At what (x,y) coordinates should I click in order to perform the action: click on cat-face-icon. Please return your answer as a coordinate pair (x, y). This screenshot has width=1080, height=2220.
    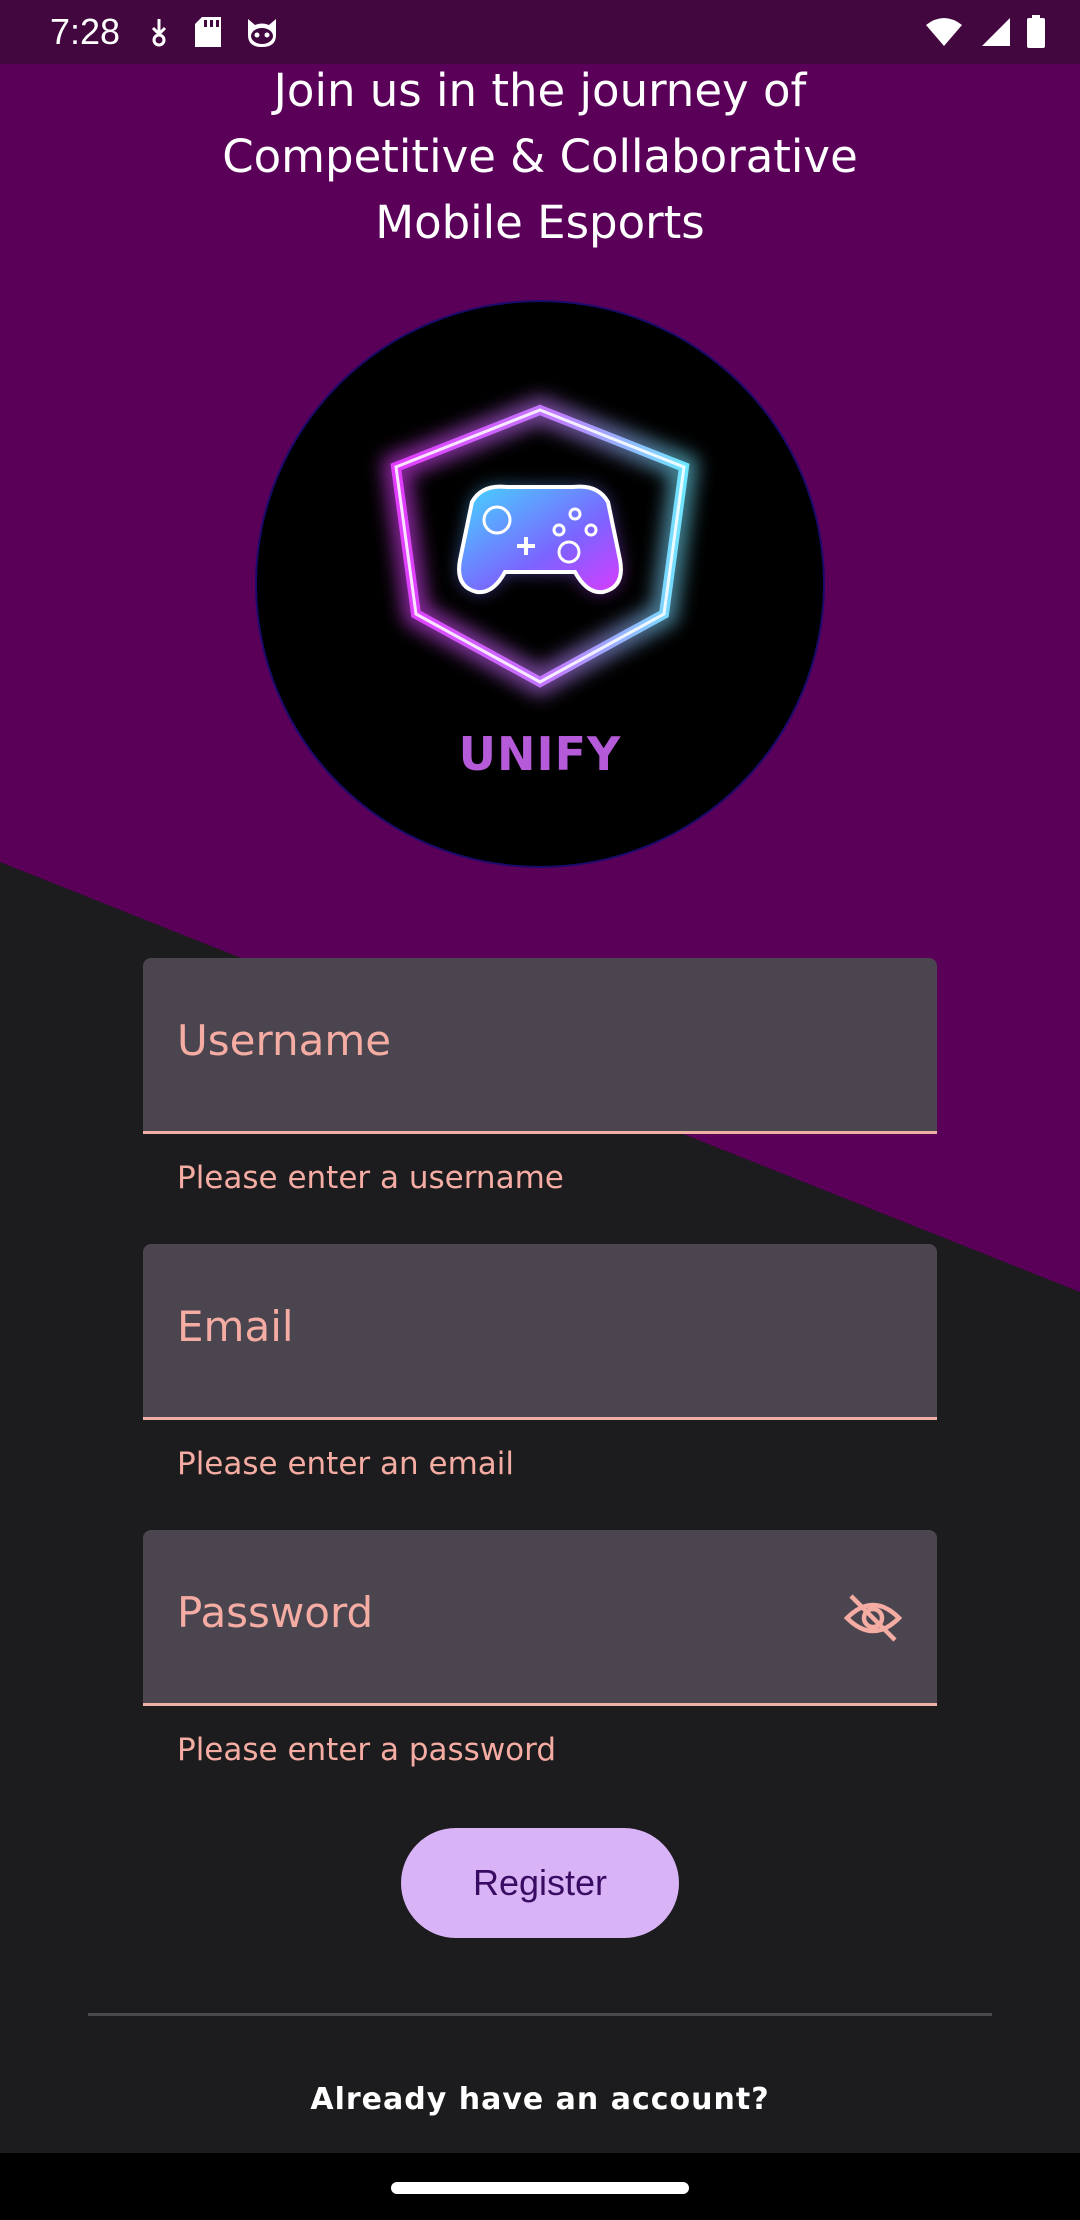
    Looking at the image, I should click on (262, 33).